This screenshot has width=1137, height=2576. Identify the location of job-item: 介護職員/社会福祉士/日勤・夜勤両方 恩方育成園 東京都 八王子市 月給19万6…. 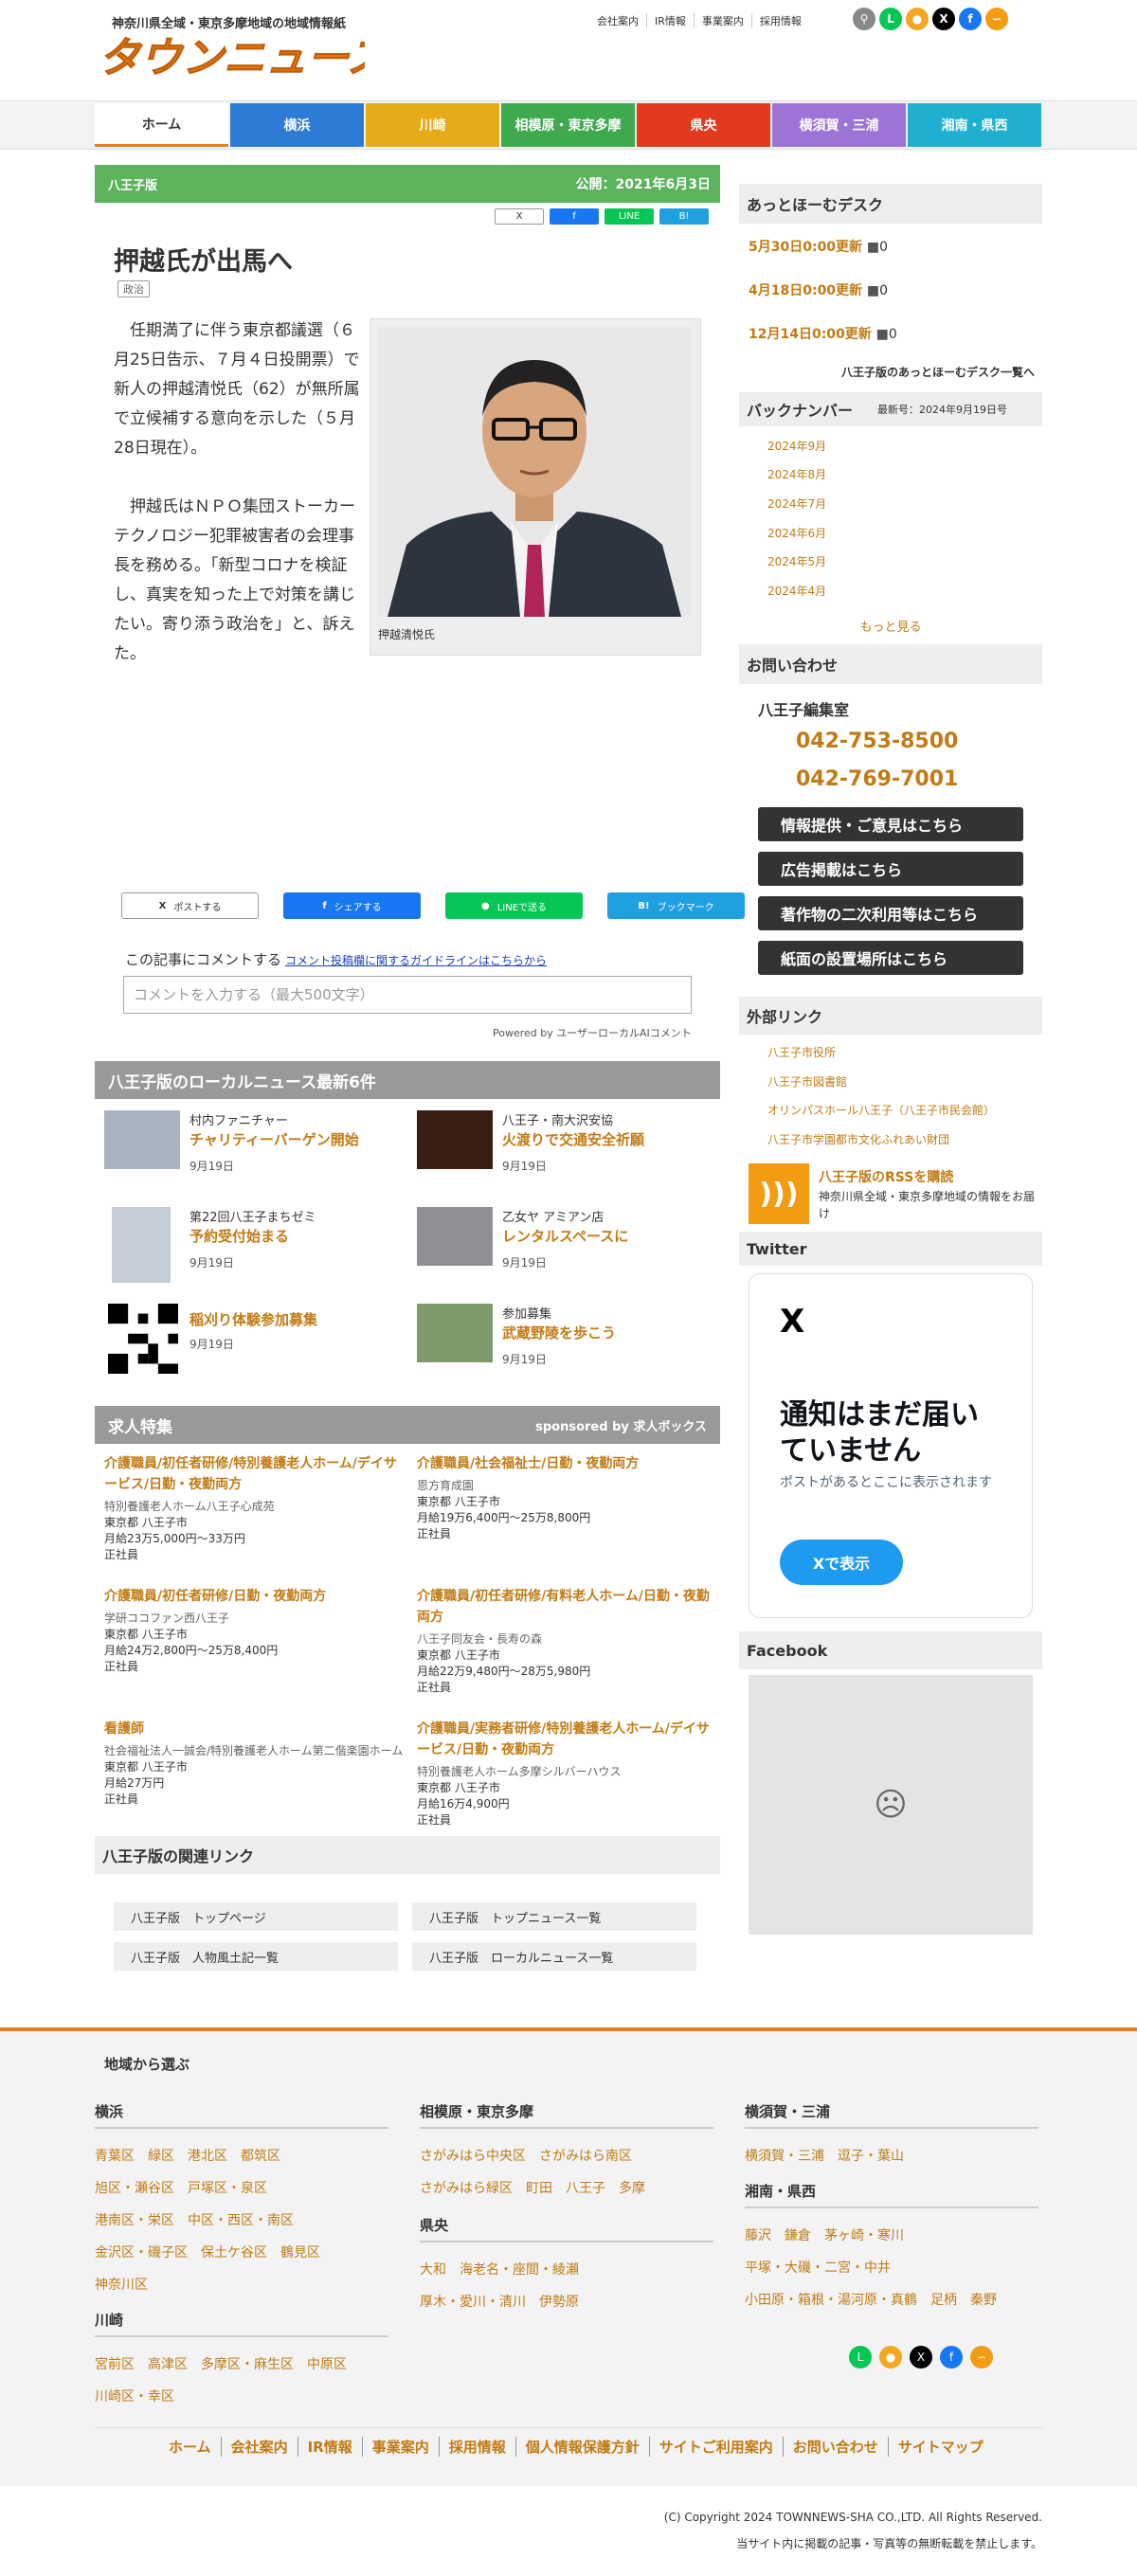
(568, 1497).